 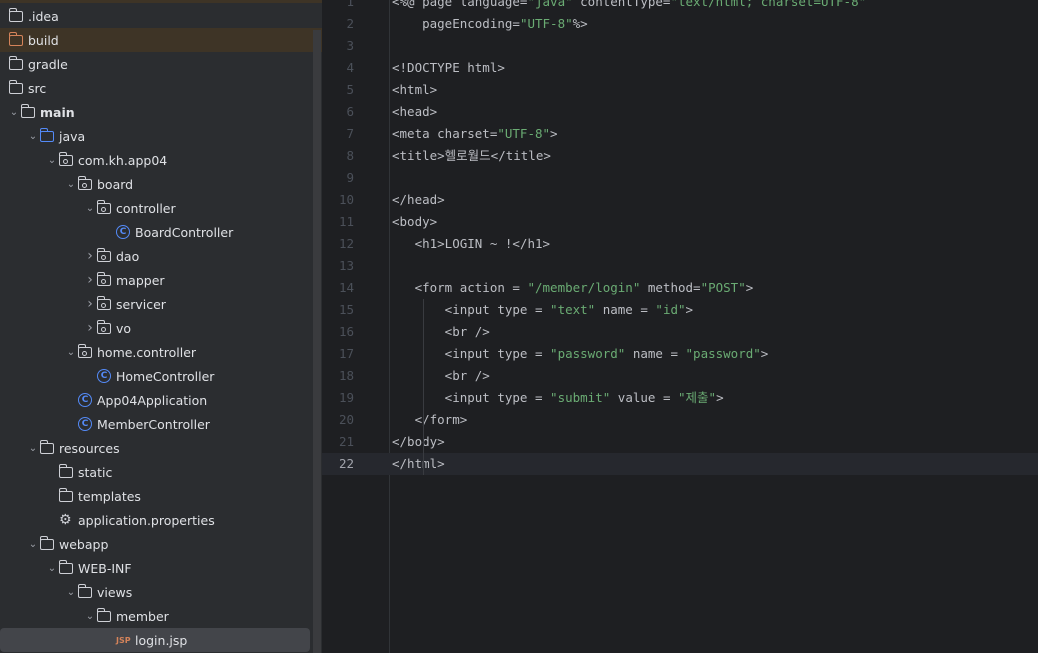 I want to click on code-line: 20 </form>, so click(x=680, y=420).